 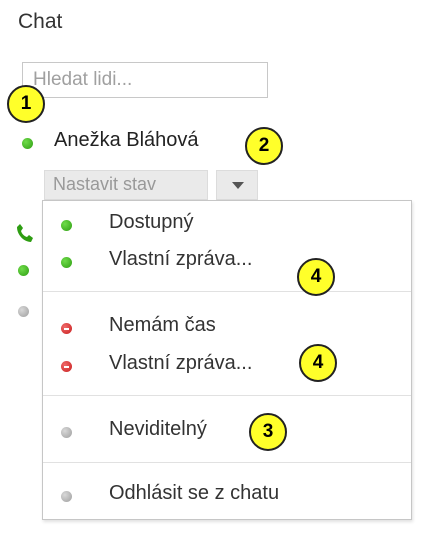 I want to click on user-name: Anežka Bláhová, so click(x=126, y=140).